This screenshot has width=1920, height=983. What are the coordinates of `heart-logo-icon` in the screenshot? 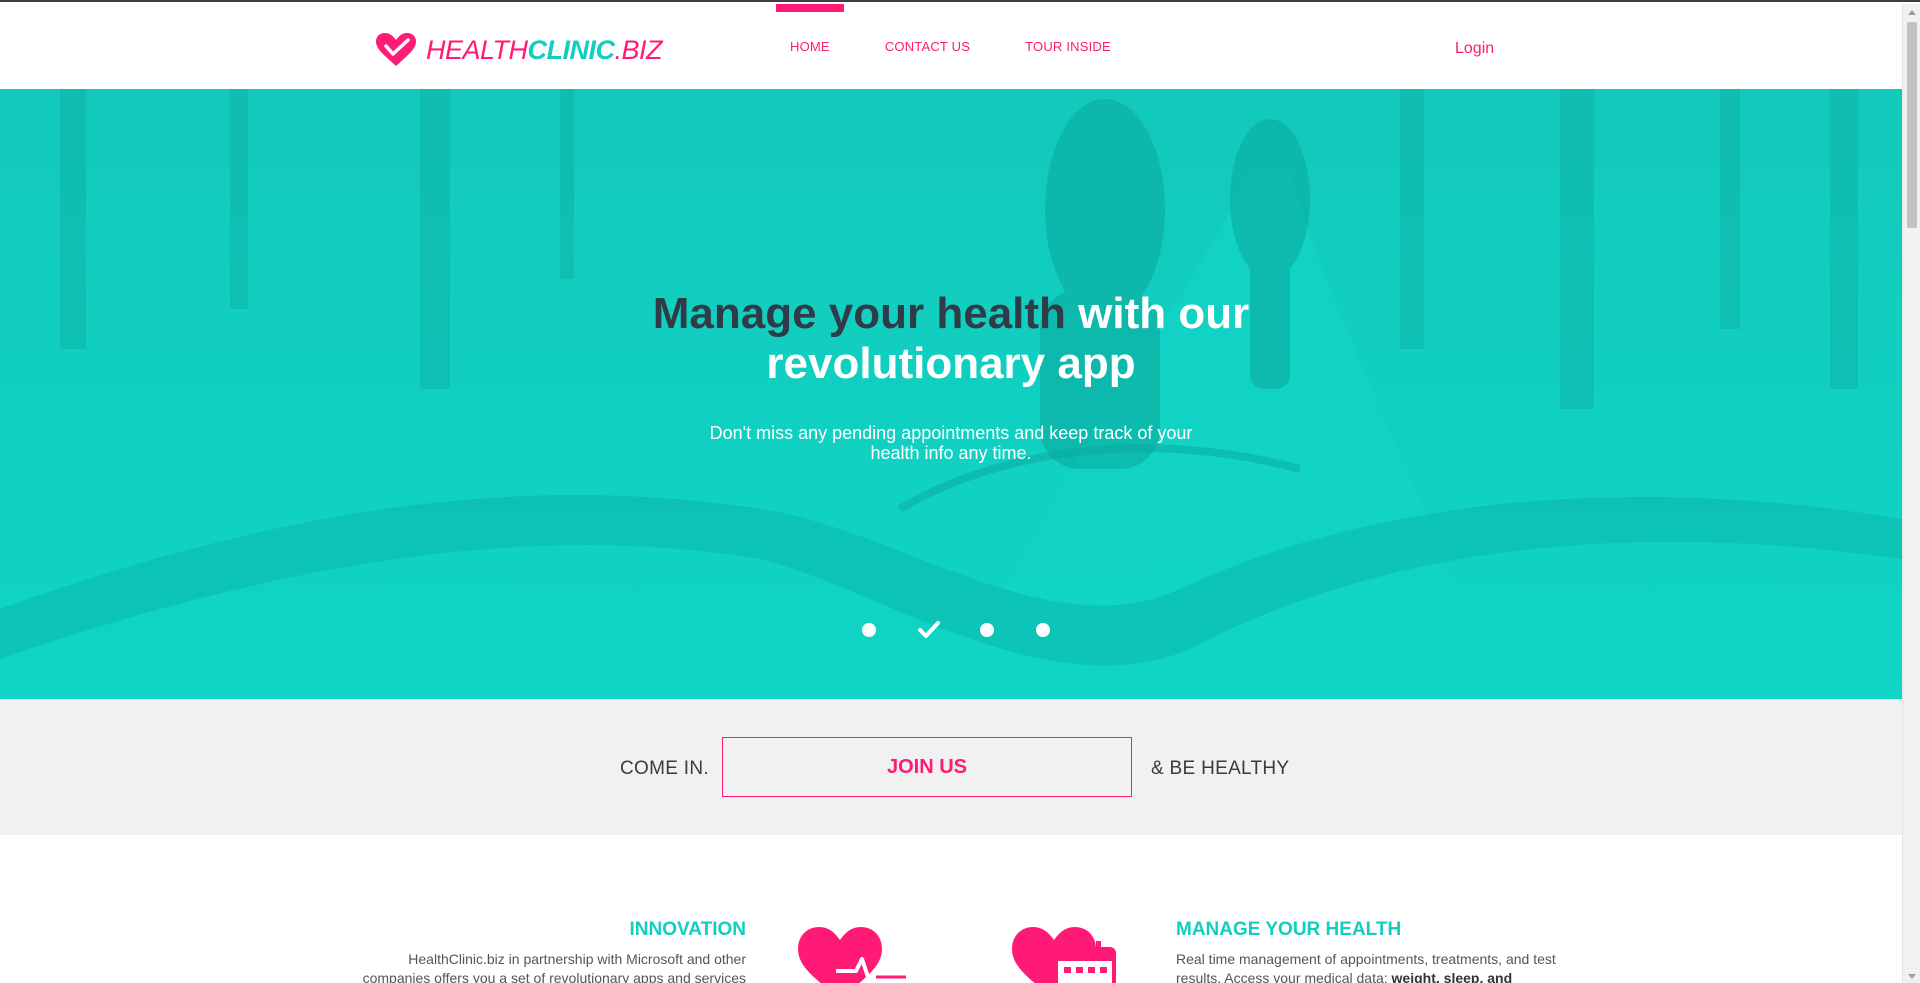 It's located at (396, 49).